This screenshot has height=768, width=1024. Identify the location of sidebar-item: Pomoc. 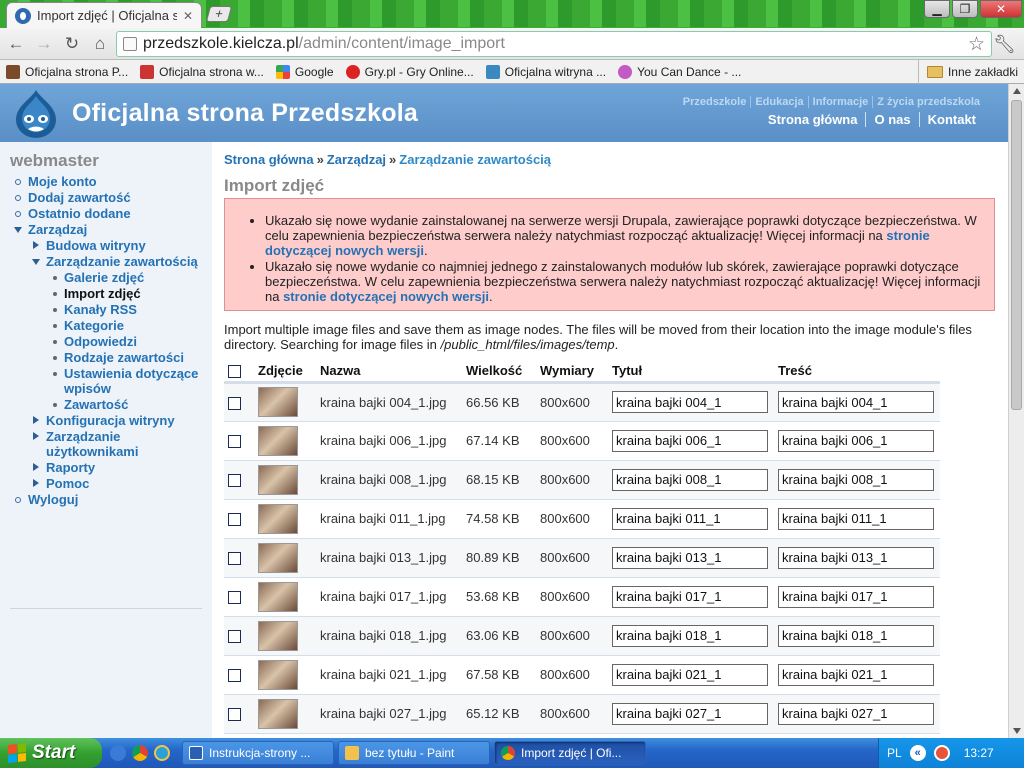
(110, 483).